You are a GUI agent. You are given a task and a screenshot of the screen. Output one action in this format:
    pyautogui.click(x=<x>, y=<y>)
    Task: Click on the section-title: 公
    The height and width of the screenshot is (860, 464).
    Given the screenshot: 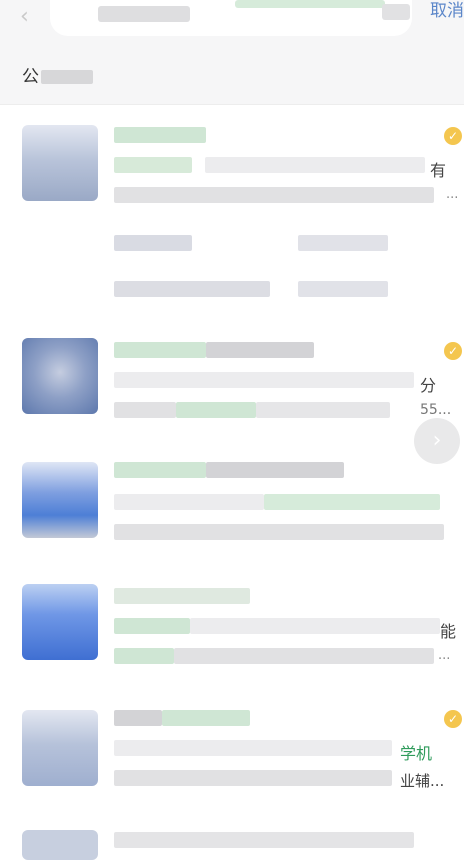 What is the action you would take?
    pyautogui.click(x=57, y=74)
    